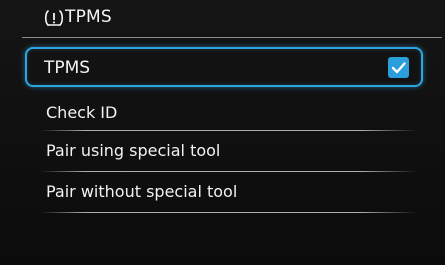 Image resolution: width=445 pixels, height=265 pixels. I want to click on checkmark-icon, so click(398, 68).